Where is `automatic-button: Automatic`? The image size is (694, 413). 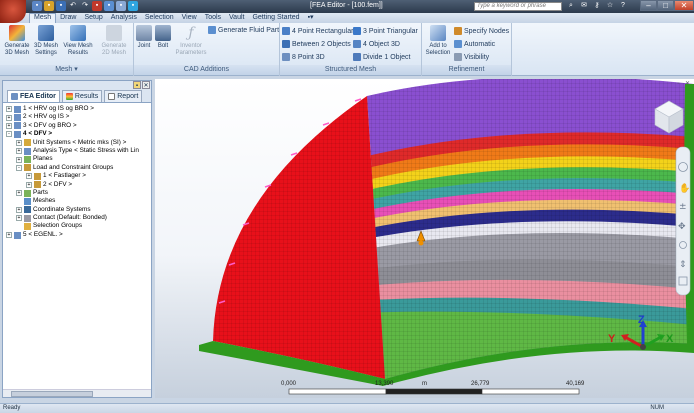 automatic-button: Automatic is located at coordinates (474, 44).